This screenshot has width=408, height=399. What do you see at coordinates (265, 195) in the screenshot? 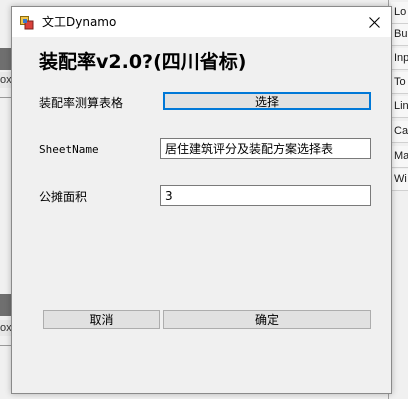
I see `area-field` at bounding box center [265, 195].